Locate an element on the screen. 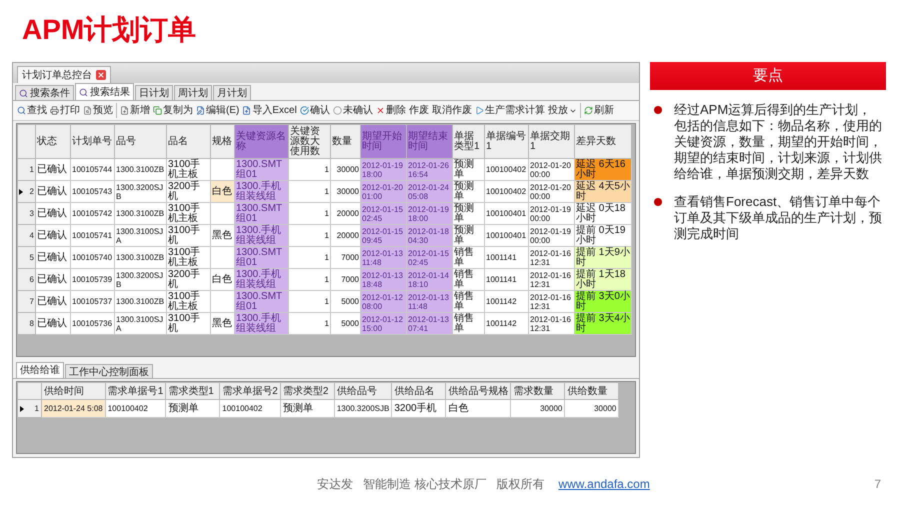 The image size is (907, 509). column-header: 需求单据号1 is located at coordinates (135, 391).